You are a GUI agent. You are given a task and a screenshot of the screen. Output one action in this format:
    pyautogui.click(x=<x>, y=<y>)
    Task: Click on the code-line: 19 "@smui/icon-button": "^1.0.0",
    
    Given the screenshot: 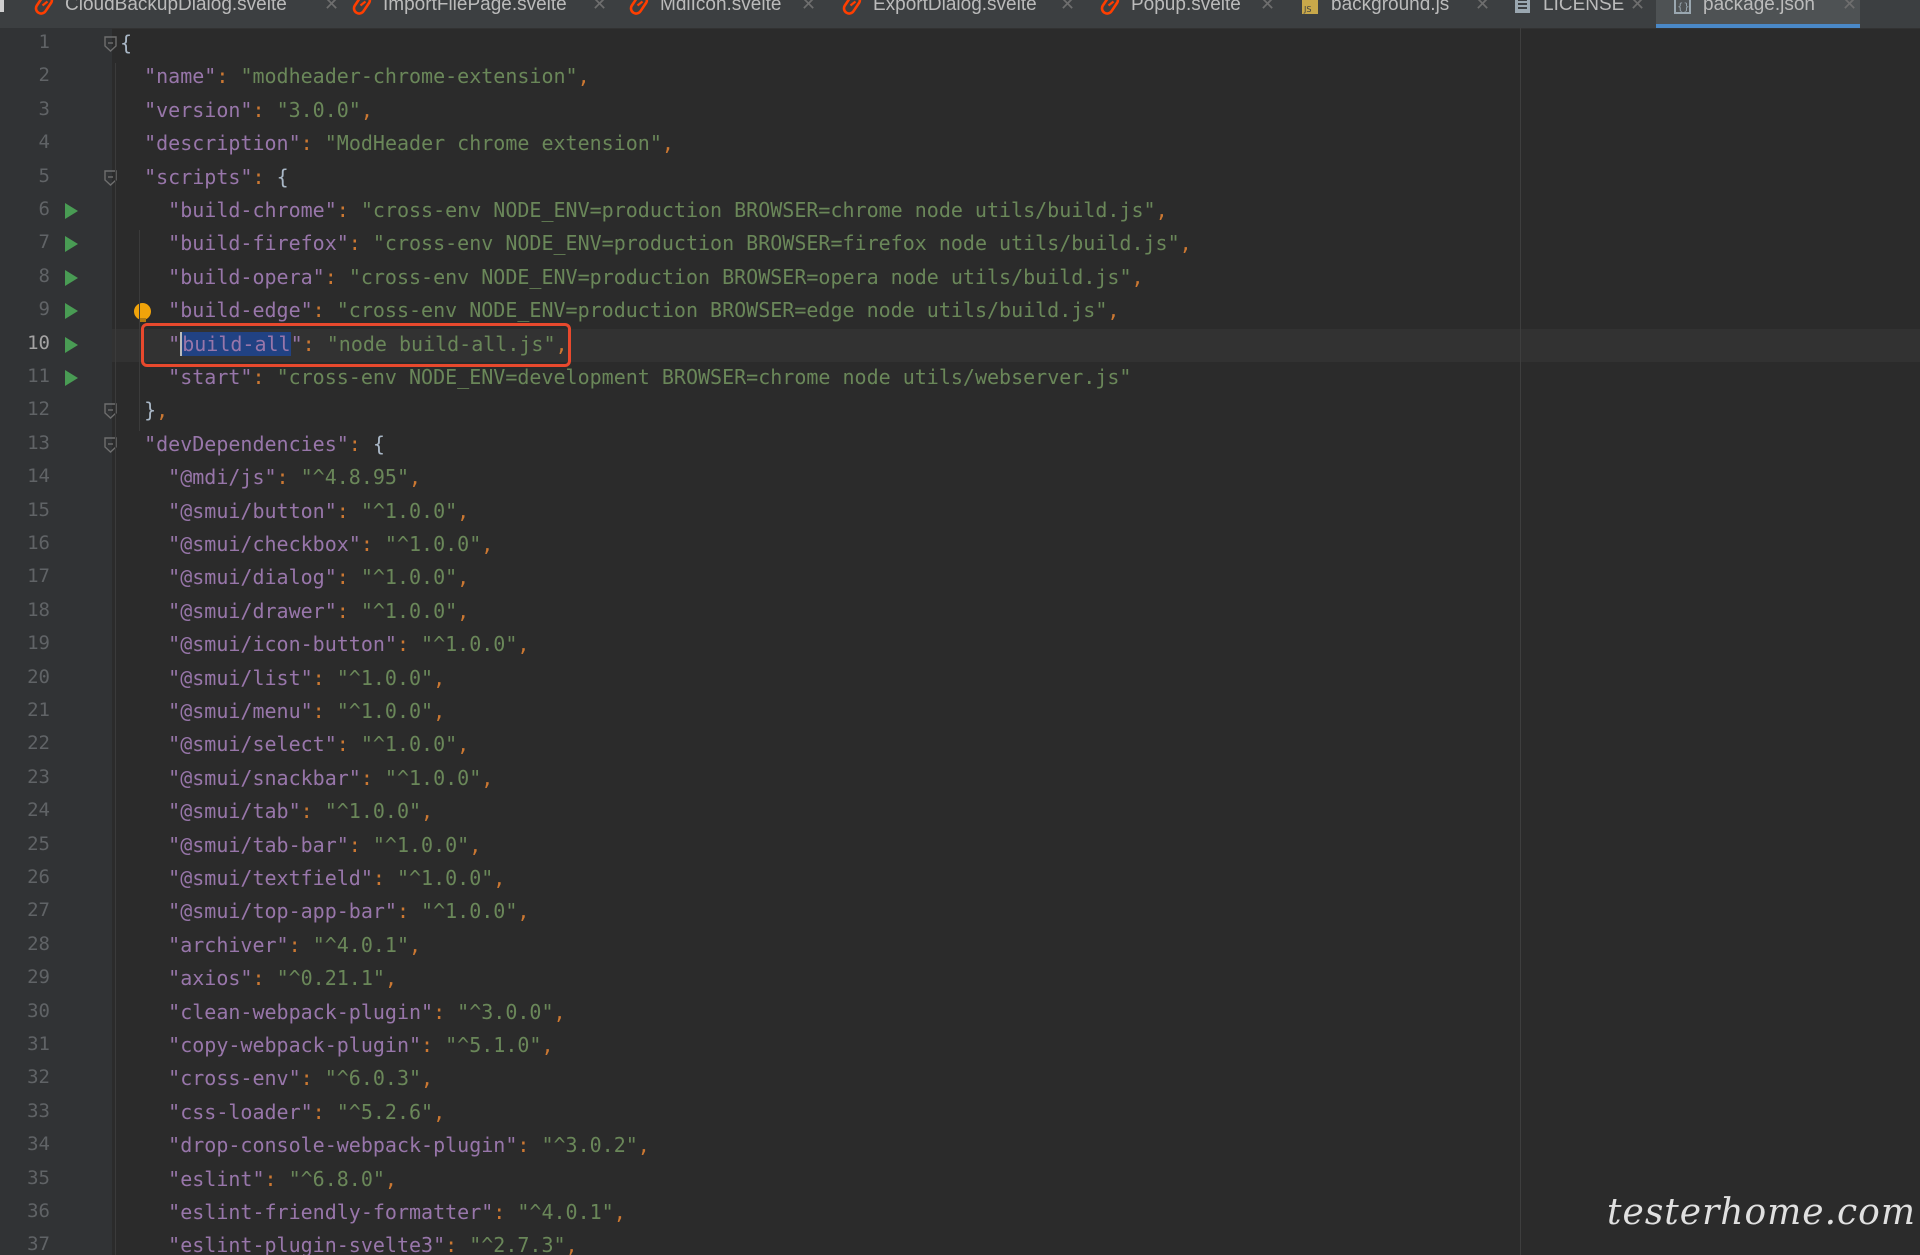 What is the action you would take?
    pyautogui.click(x=960, y=645)
    